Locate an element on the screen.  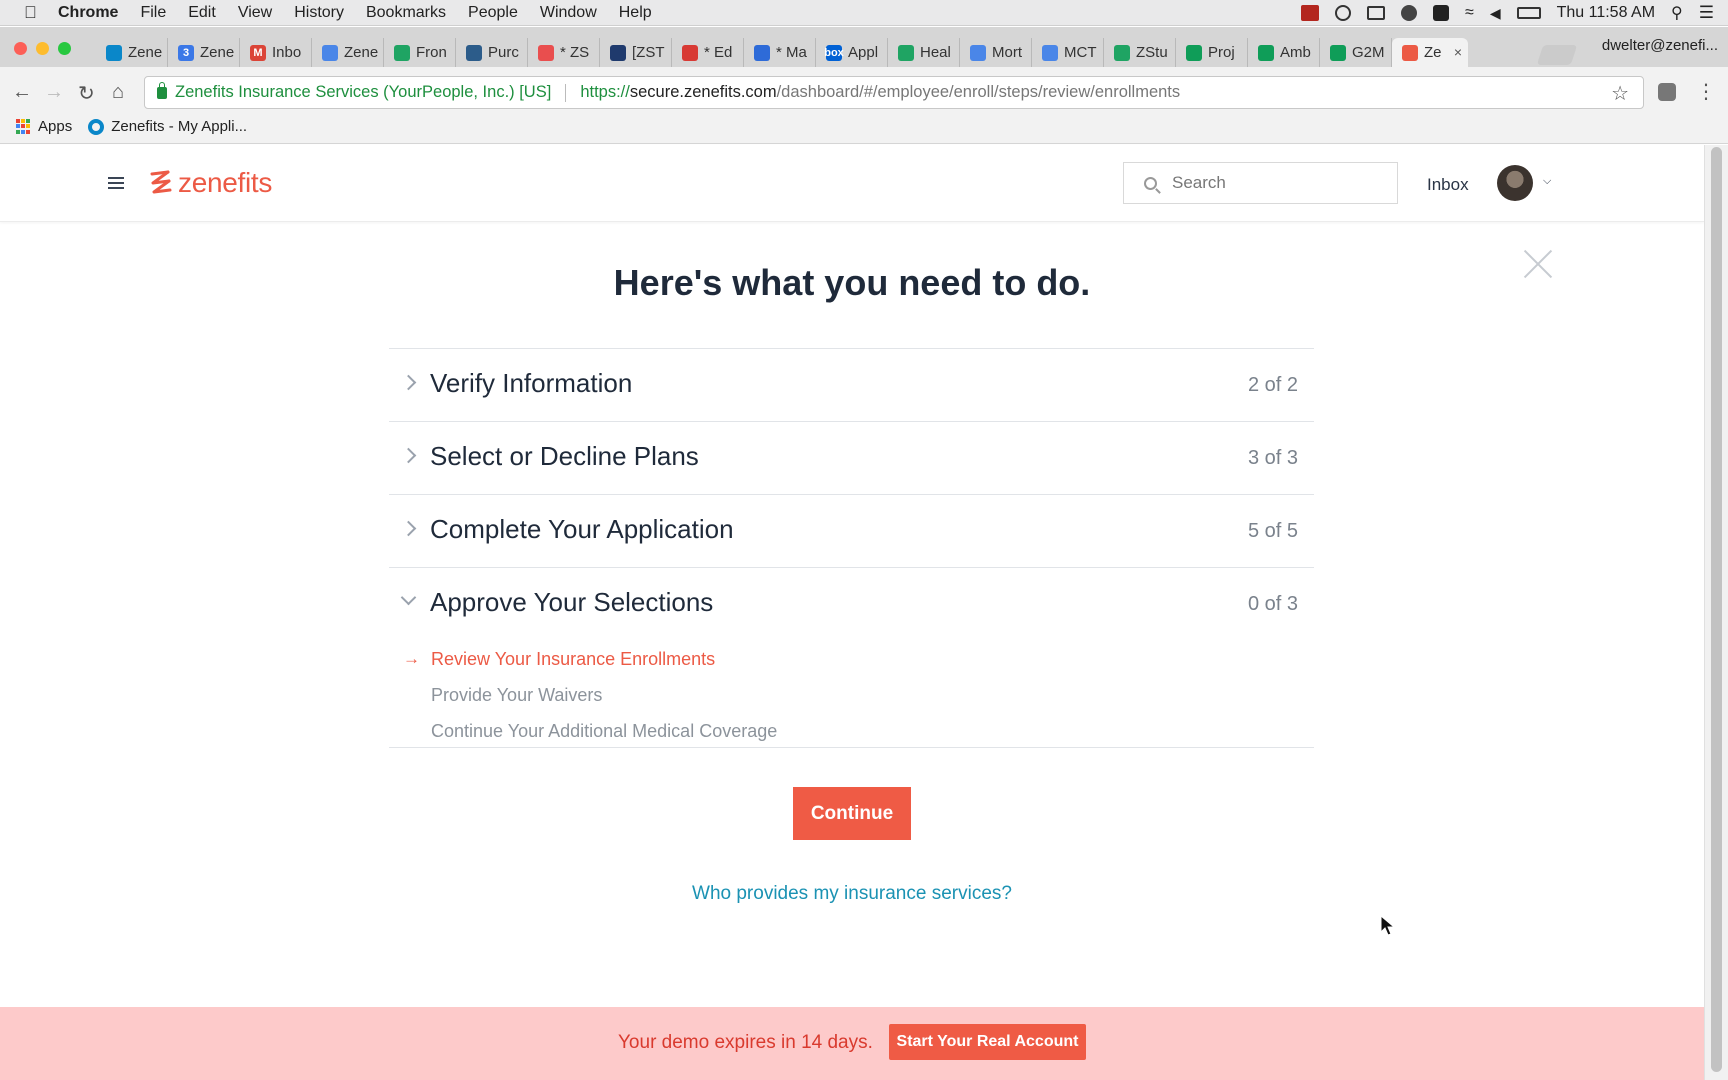
start-real-account-button: Start Your Real Account is located at coordinates (987, 1042).